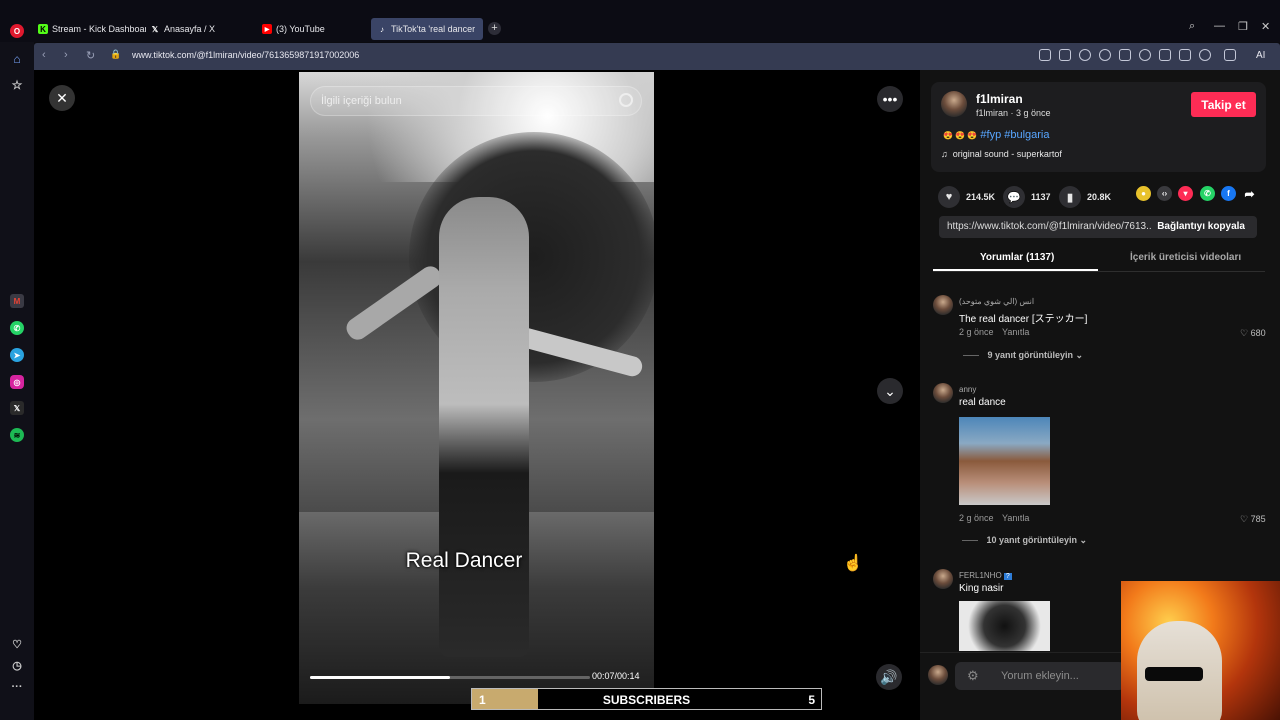 The height and width of the screenshot is (720, 1280). What do you see at coordinates (1243, 26) in the screenshot?
I see `restore-icon: ❐` at bounding box center [1243, 26].